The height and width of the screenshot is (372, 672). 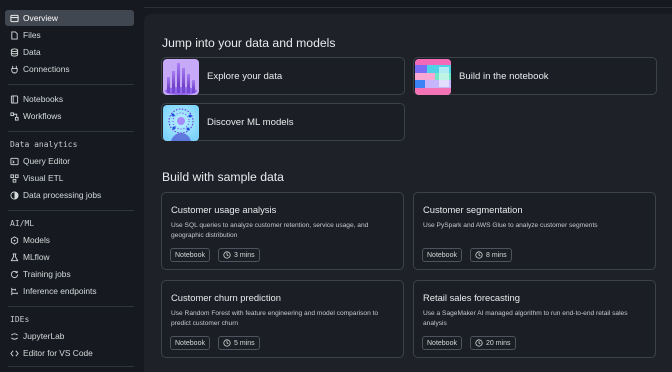 I want to click on sidebar-item-connections: Connections, so click(x=69, y=69).